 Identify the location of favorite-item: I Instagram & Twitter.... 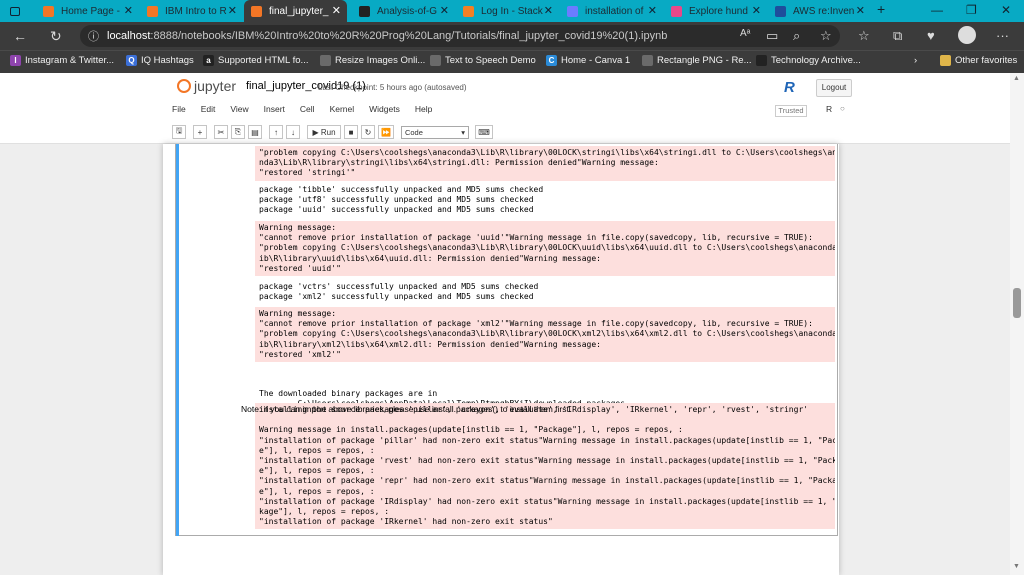
(62, 60).